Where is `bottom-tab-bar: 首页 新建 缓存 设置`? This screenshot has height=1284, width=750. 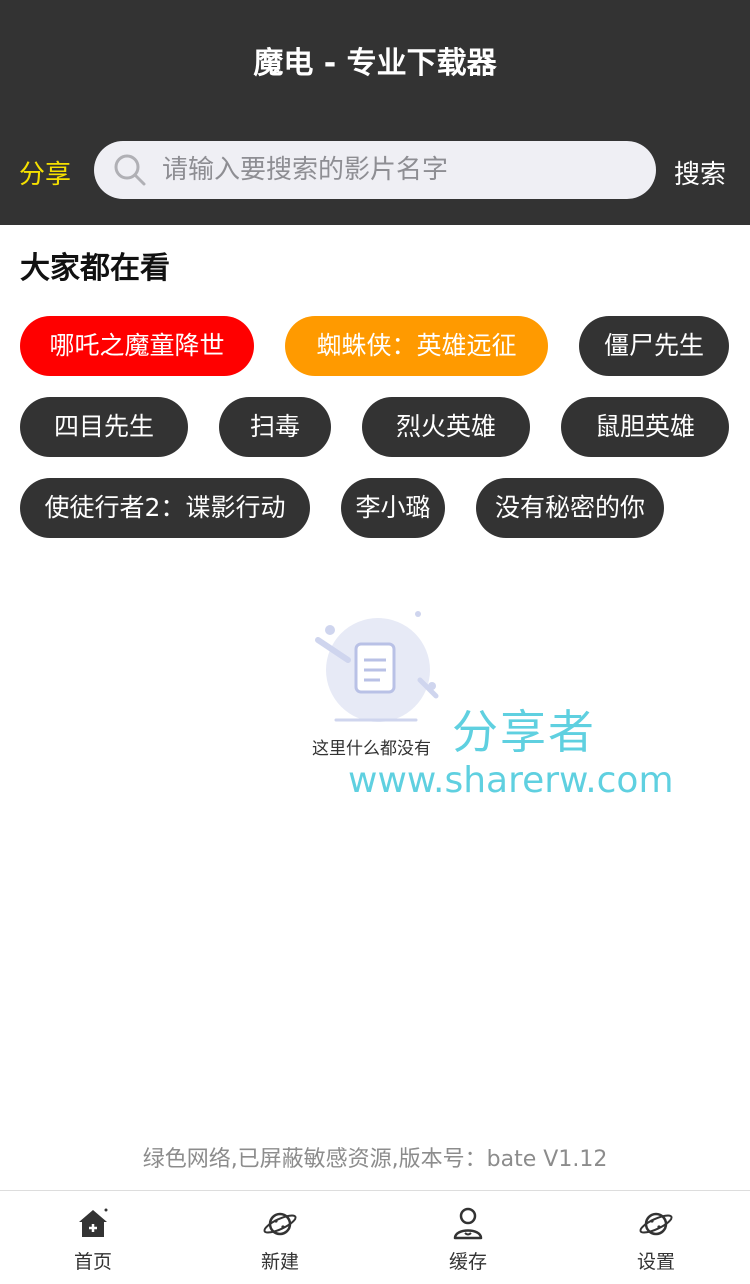
bottom-tab-bar: 首页 新建 缓存 设置 is located at coordinates (375, 1237).